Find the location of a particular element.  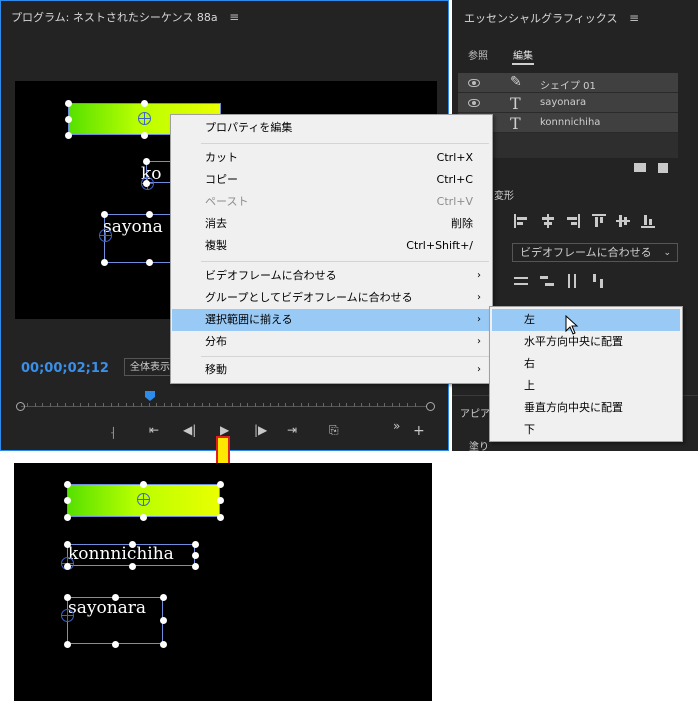

out-point-handle is located at coordinates (430, 406).